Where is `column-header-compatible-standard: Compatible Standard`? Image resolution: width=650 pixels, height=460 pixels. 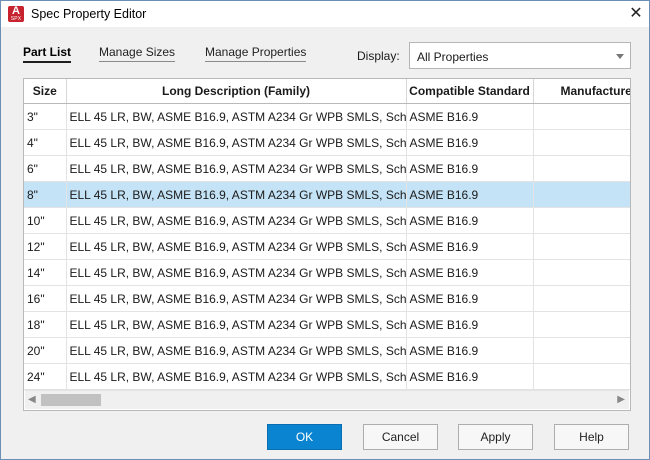
column-header-compatible-standard: Compatible Standard is located at coordinates (470, 91).